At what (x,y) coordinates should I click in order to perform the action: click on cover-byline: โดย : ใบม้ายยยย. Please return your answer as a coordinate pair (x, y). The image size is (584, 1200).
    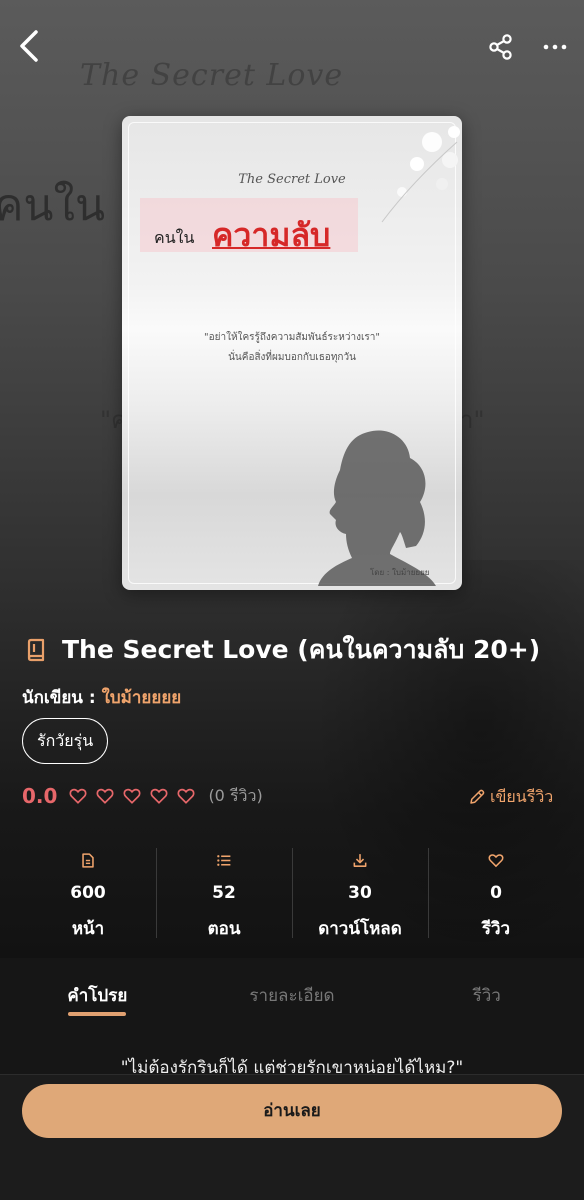
    Looking at the image, I should click on (400, 572).